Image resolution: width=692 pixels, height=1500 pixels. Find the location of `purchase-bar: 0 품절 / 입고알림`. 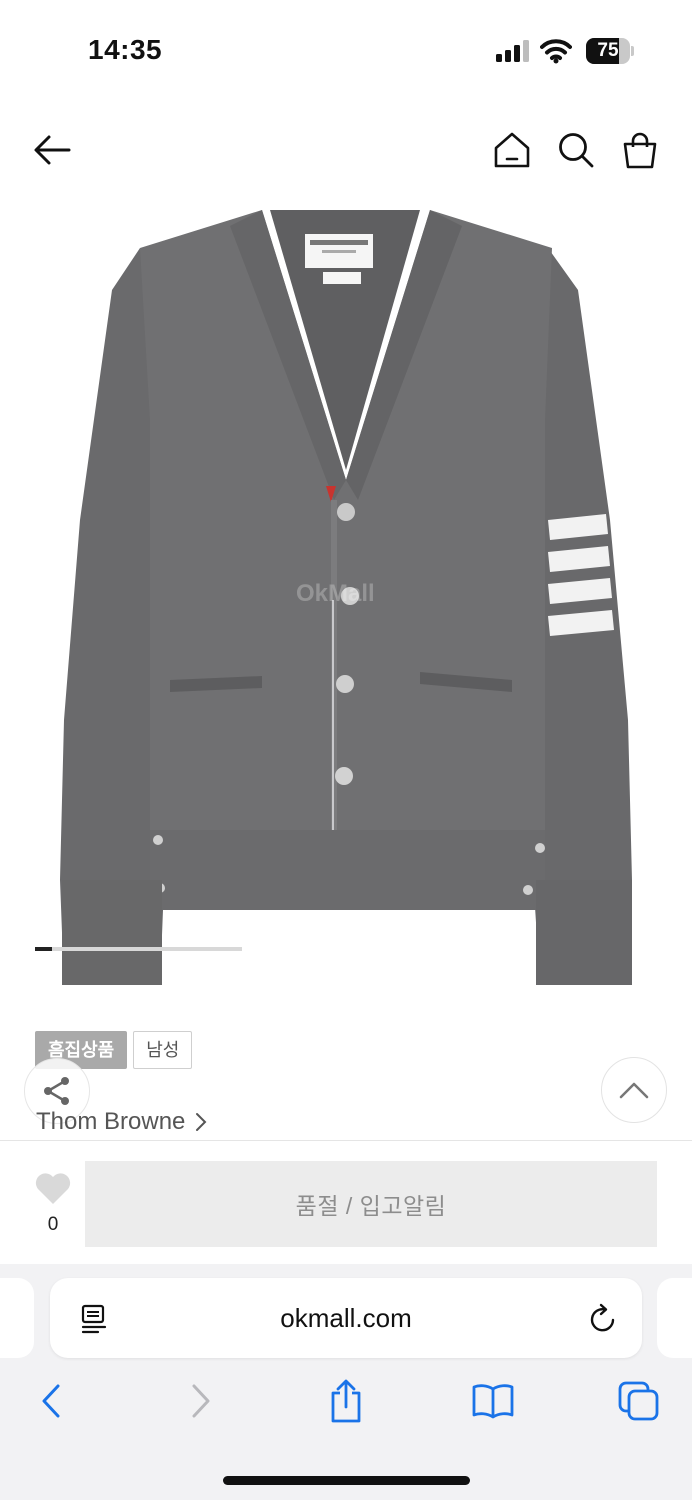

purchase-bar: 0 품절 / 입고알림 is located at coordinates (346, 1202).